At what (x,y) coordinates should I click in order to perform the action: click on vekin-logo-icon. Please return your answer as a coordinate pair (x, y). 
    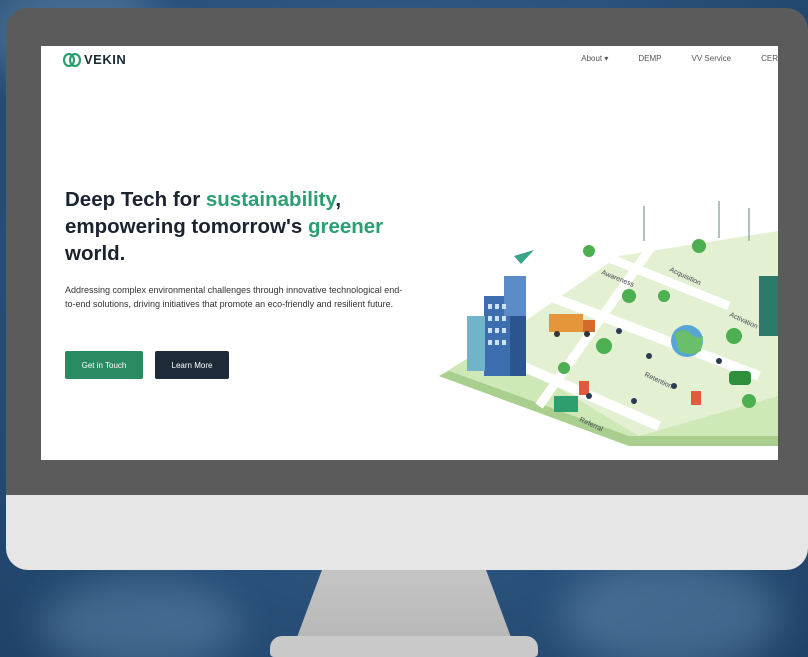
    Looking at the image, I should click on (72, 59).